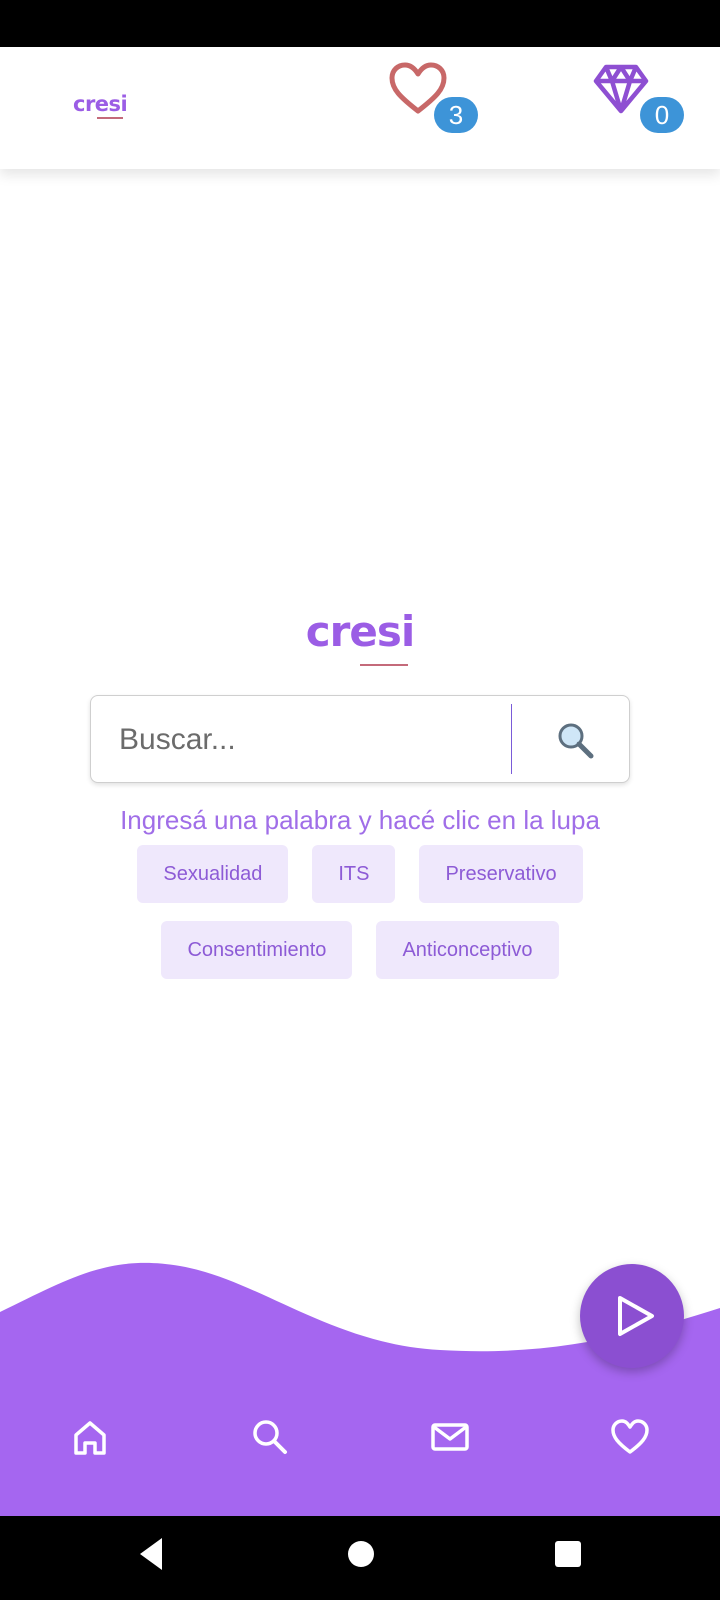 This screenshot has width=720, height=1600. I want to click on search-button, so click(575, 739).